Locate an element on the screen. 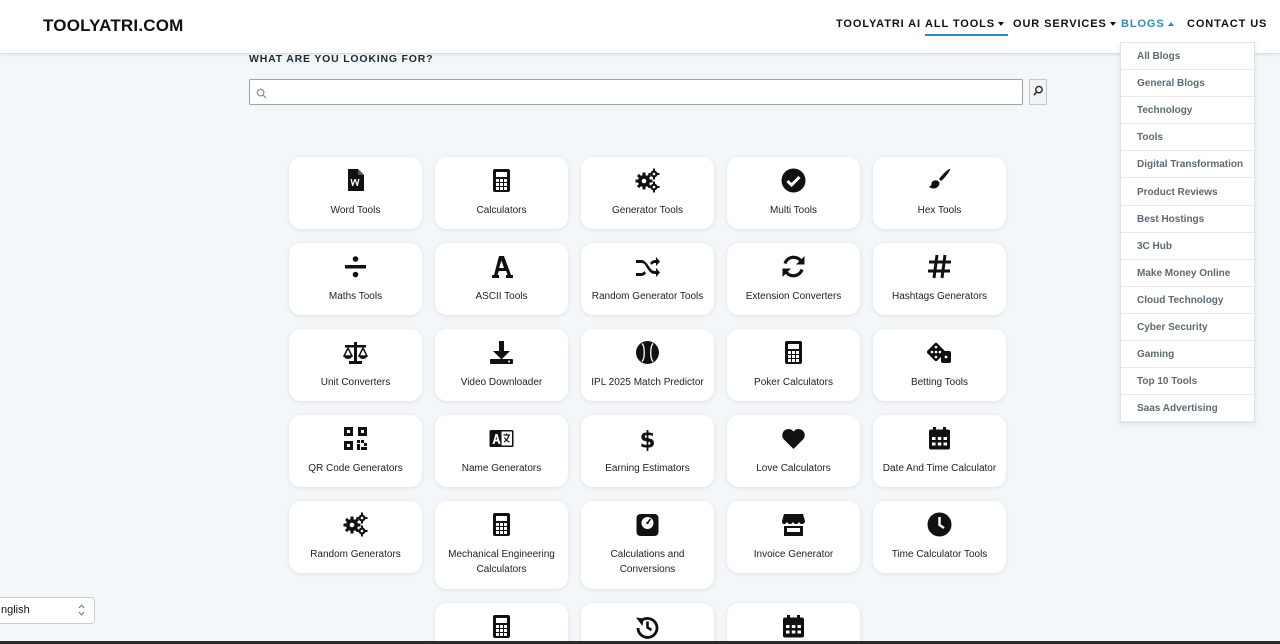 Image resolution: width=1280 pixels, height=644 pixels. nav-our-services: OUR SERVICES is located at coordinates (1064, 24).